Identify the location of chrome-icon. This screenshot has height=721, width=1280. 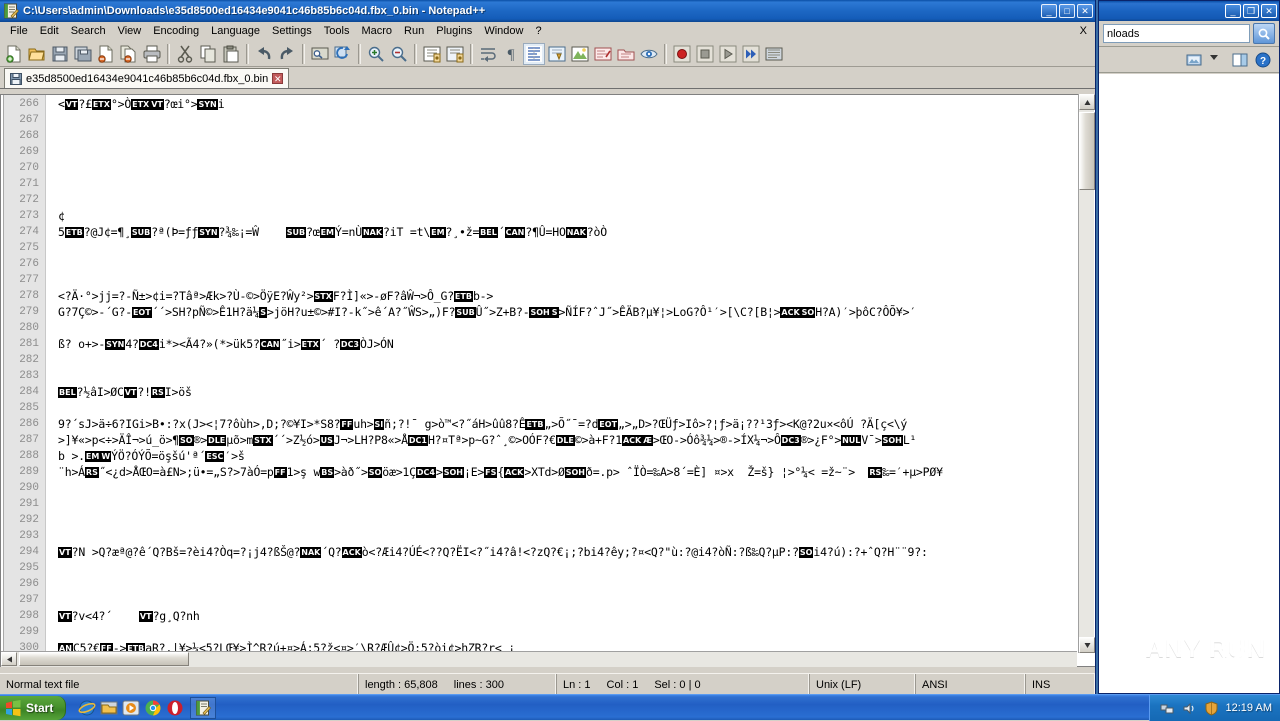
(153, 708).